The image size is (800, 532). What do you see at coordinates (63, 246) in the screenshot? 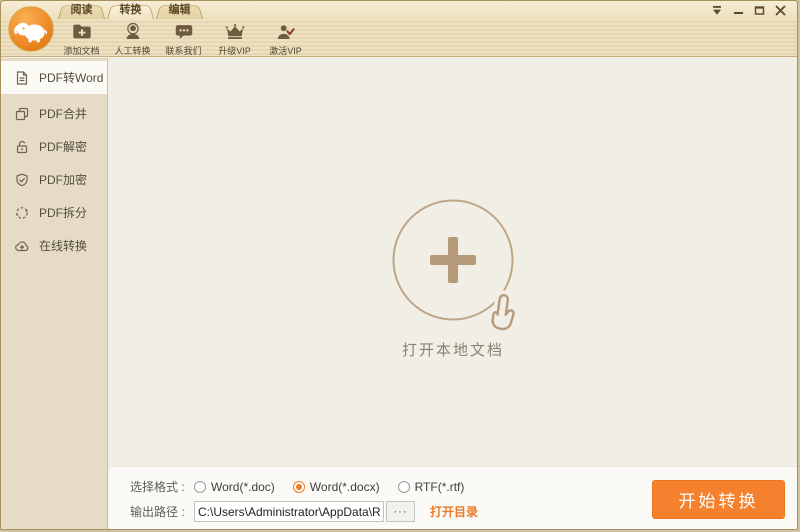
I see `sidebar-item-label: 在线转换` at bounding box center [63, 246].